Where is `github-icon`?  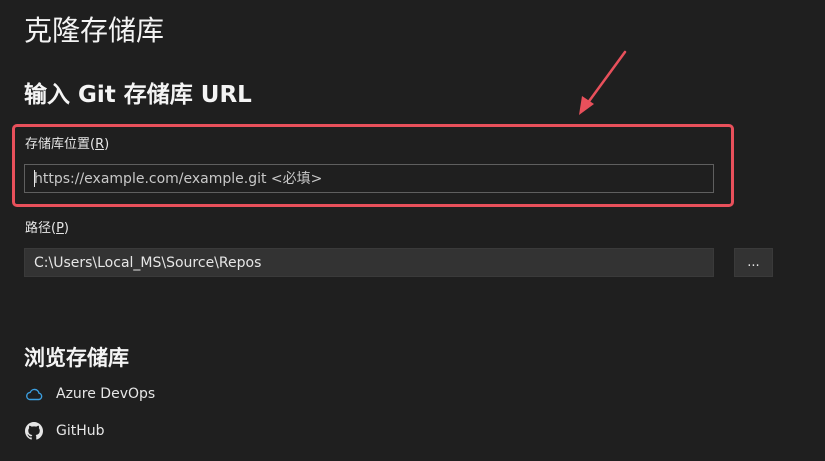
github-icon is located at coordinates (34, 431).